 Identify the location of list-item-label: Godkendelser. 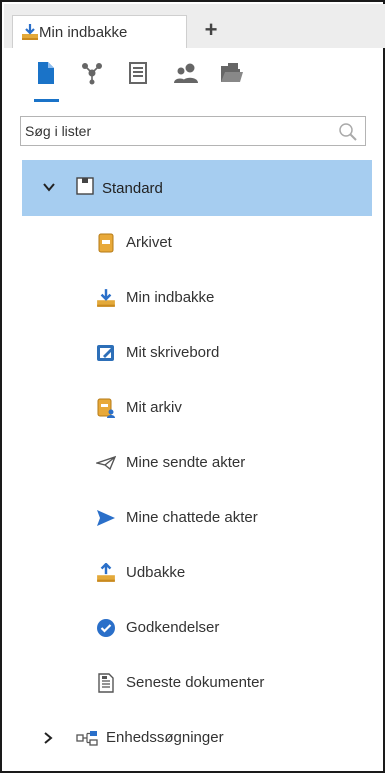
(173, 627).